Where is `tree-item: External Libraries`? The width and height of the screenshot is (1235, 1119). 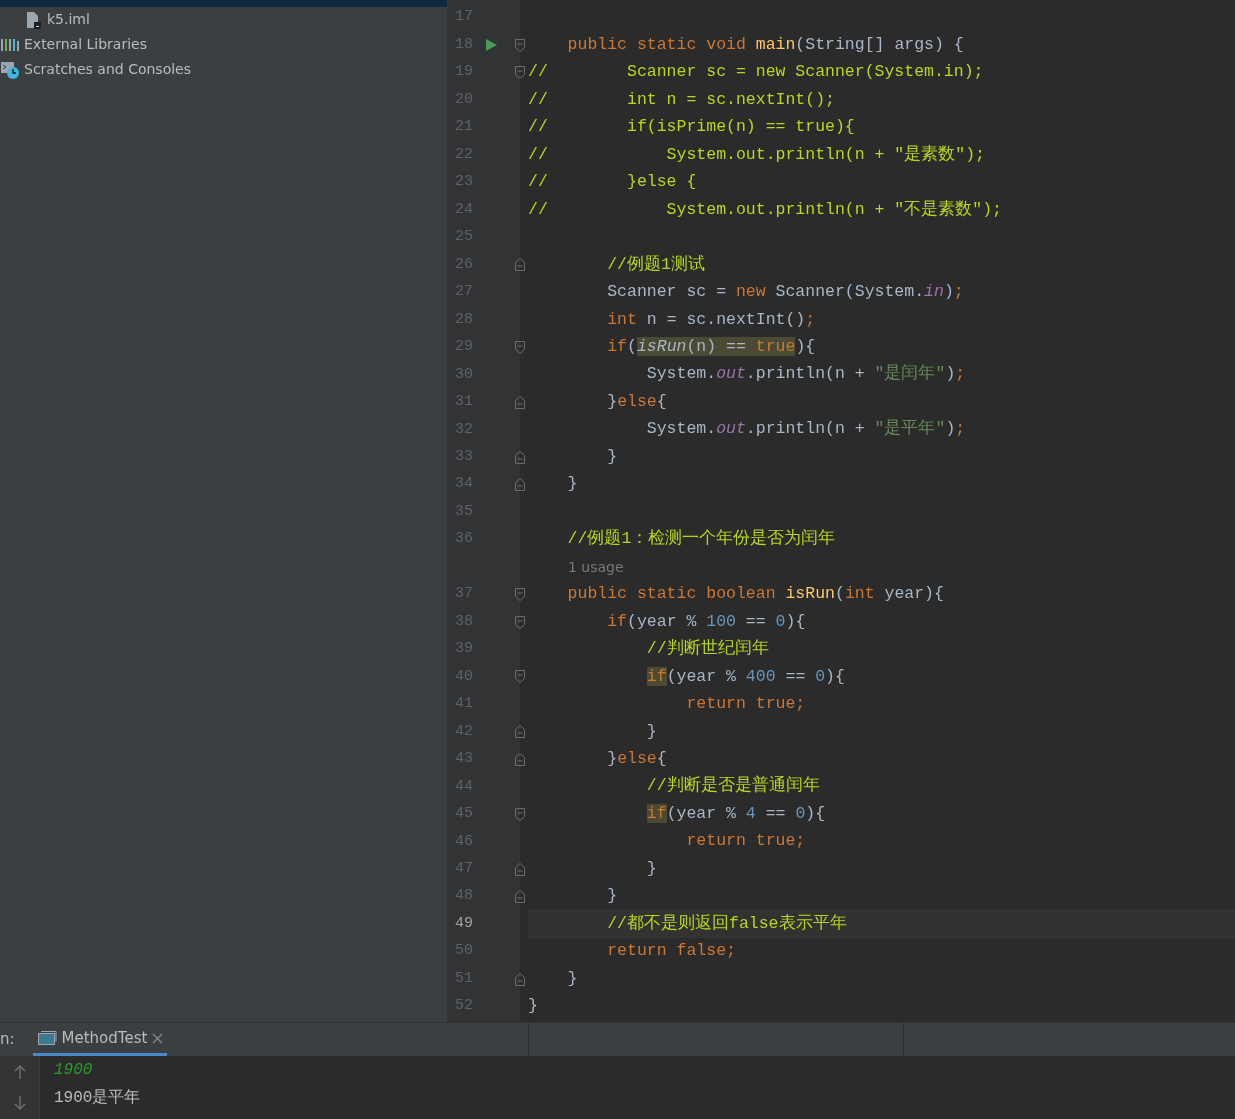 tree-item: External Libraries is located at coordinates (85, 44).